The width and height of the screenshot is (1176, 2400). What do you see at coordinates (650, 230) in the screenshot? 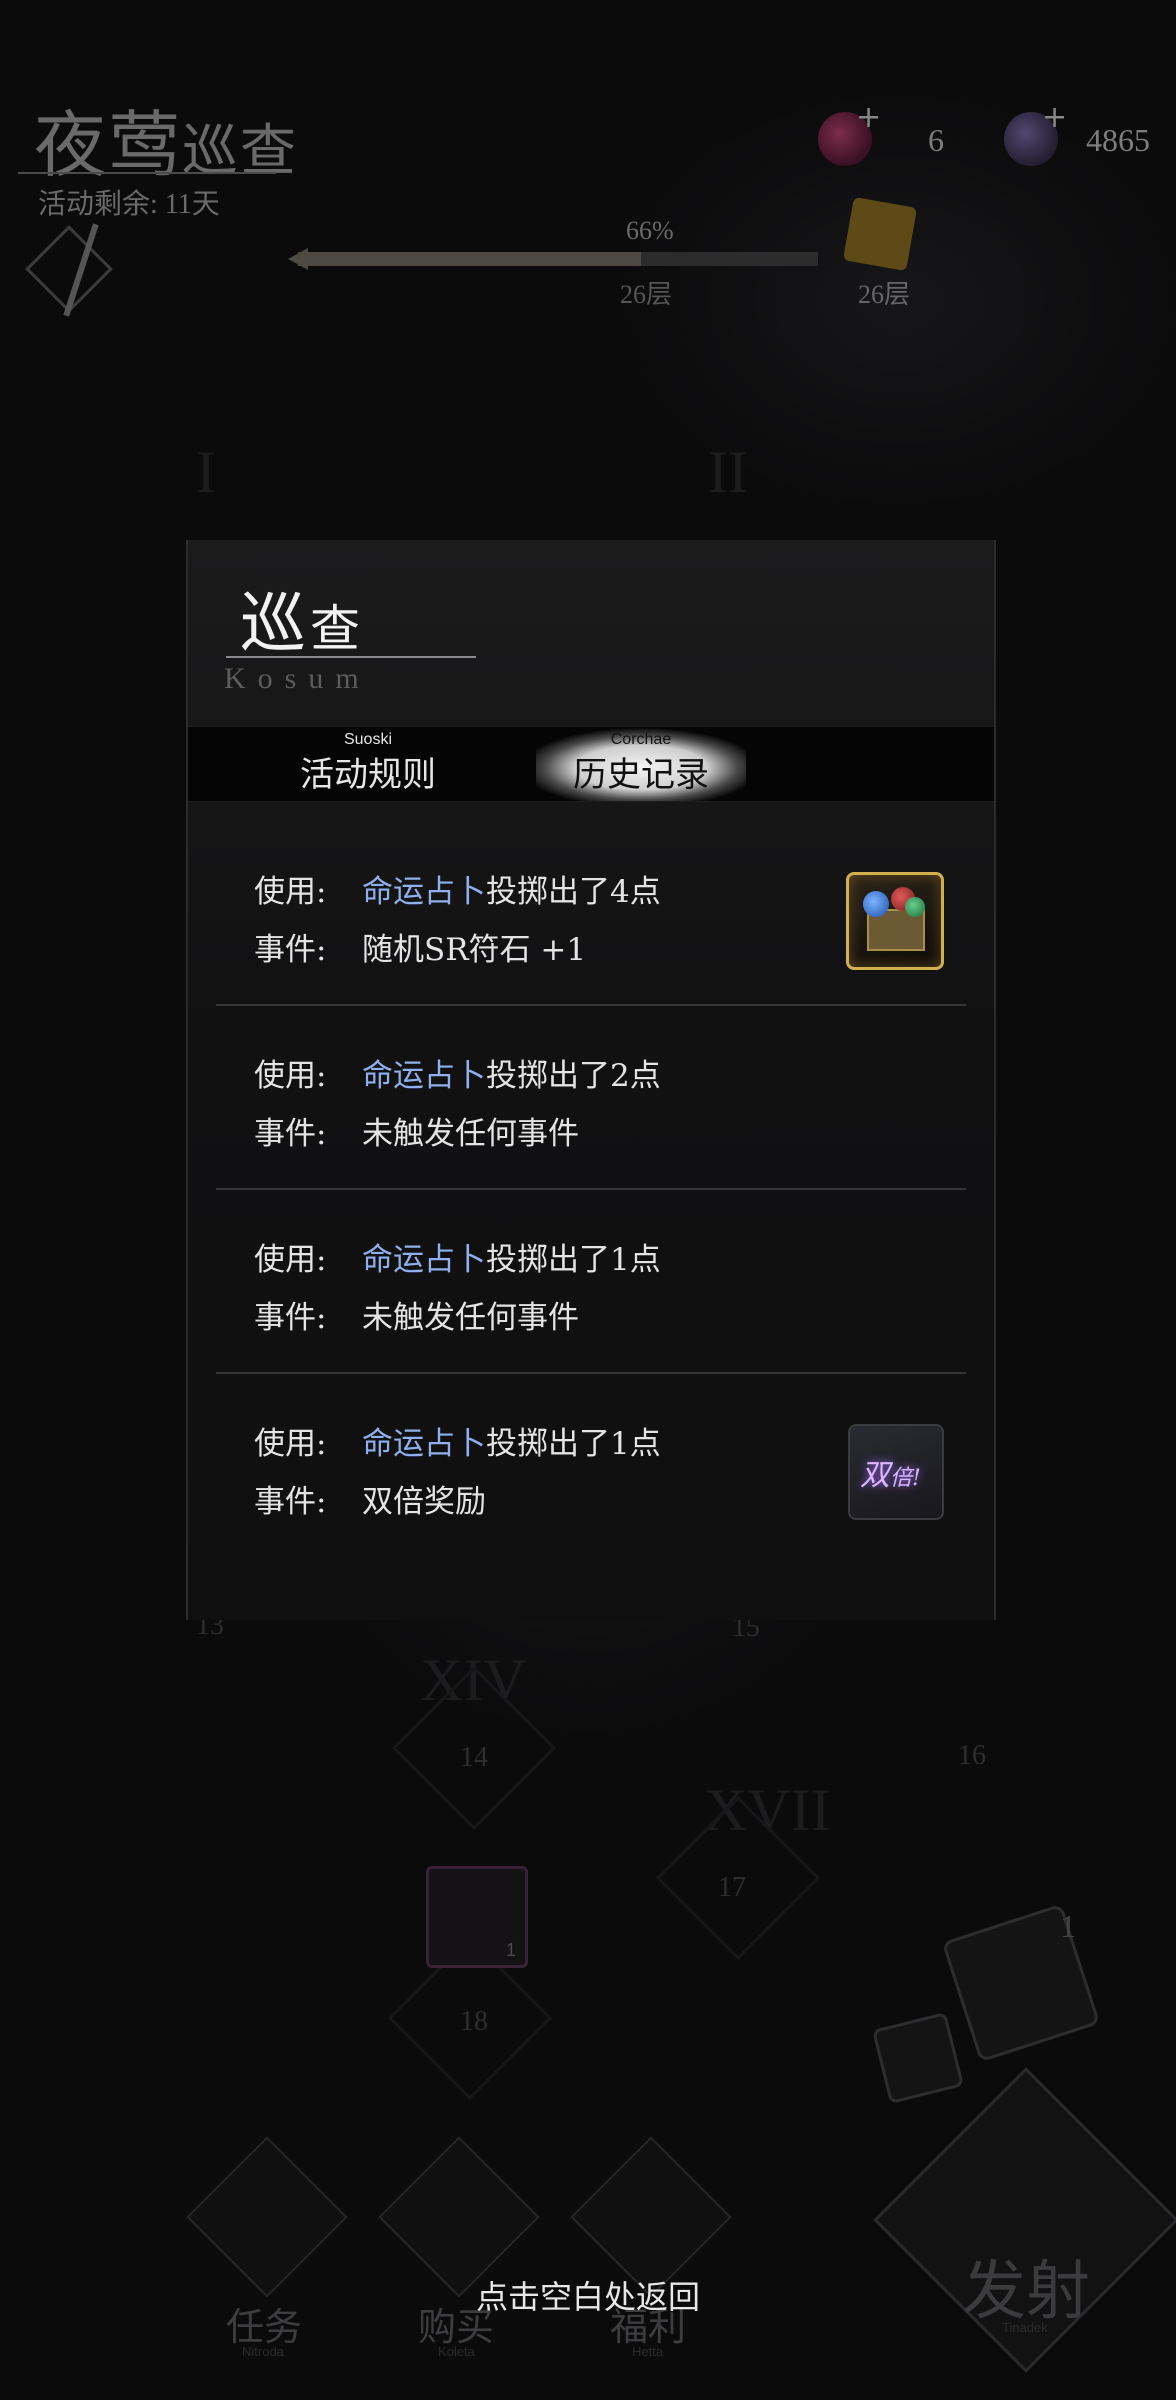
I see `progress-percent: 66%` at bounding box center [650, 230].